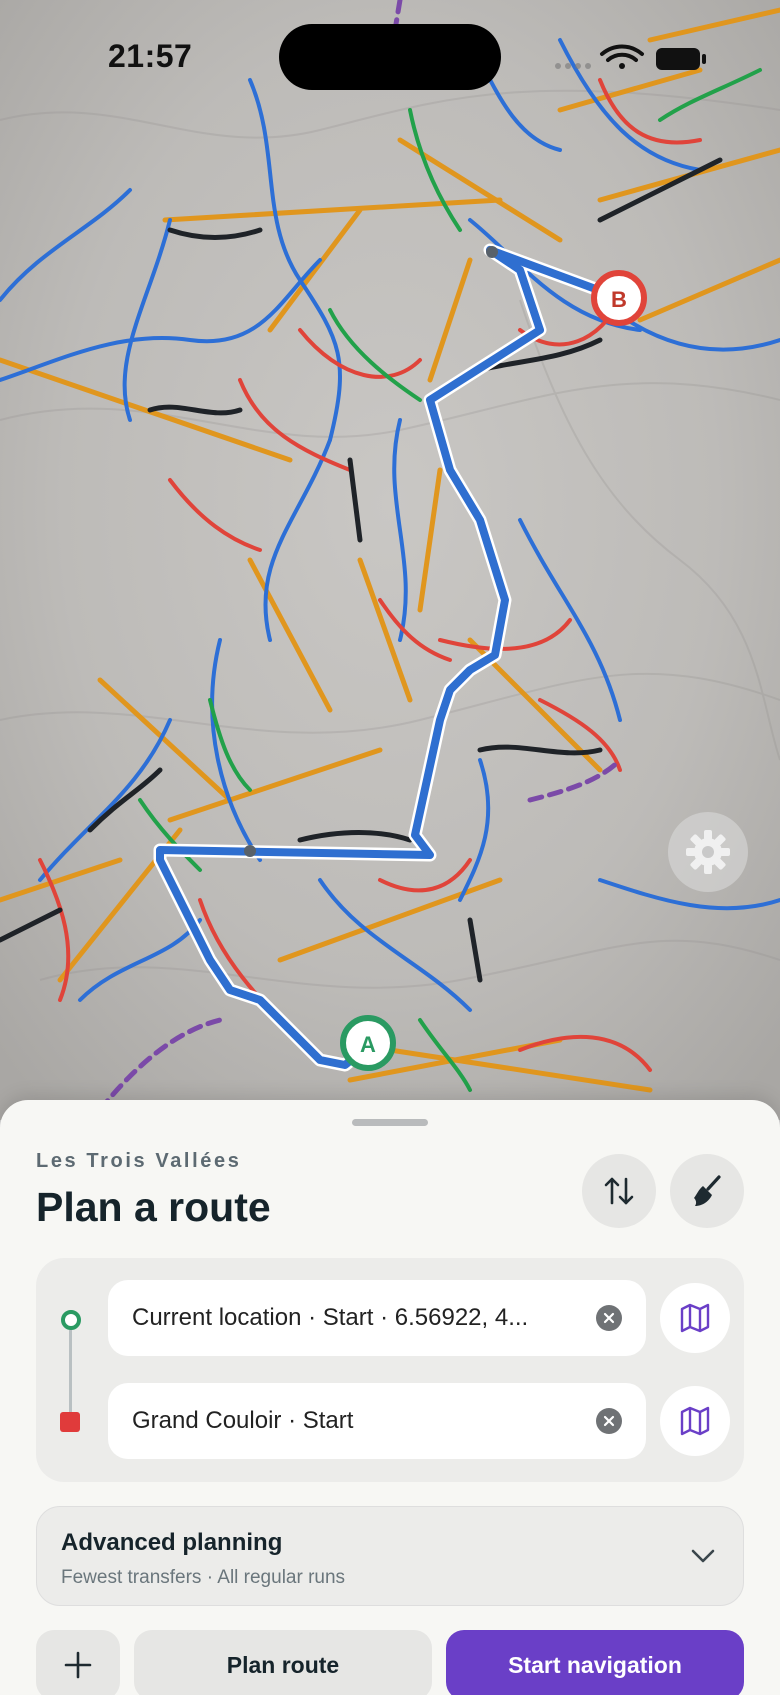 The width and height of the screenshot is (780, 1695). Describe the element at coordinates (622, 56) in the screenshot. I see `wifi-icon` at that location.